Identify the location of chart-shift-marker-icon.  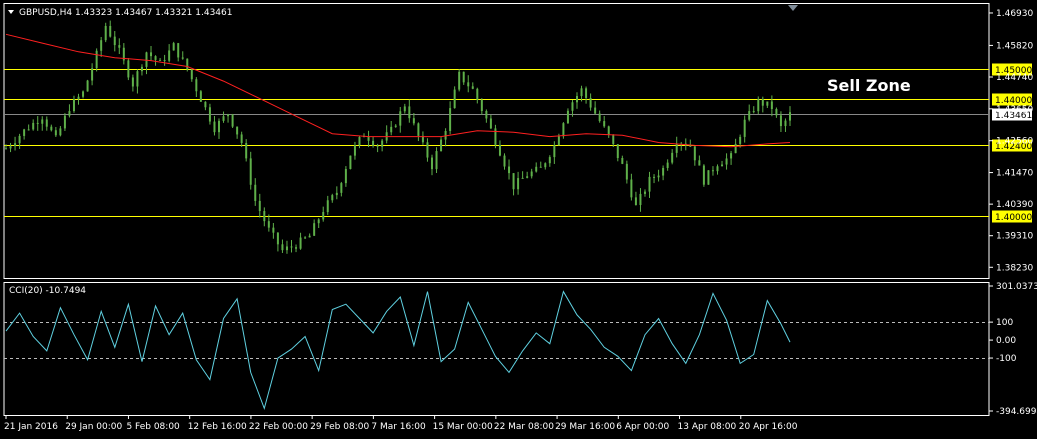
(793, 8).